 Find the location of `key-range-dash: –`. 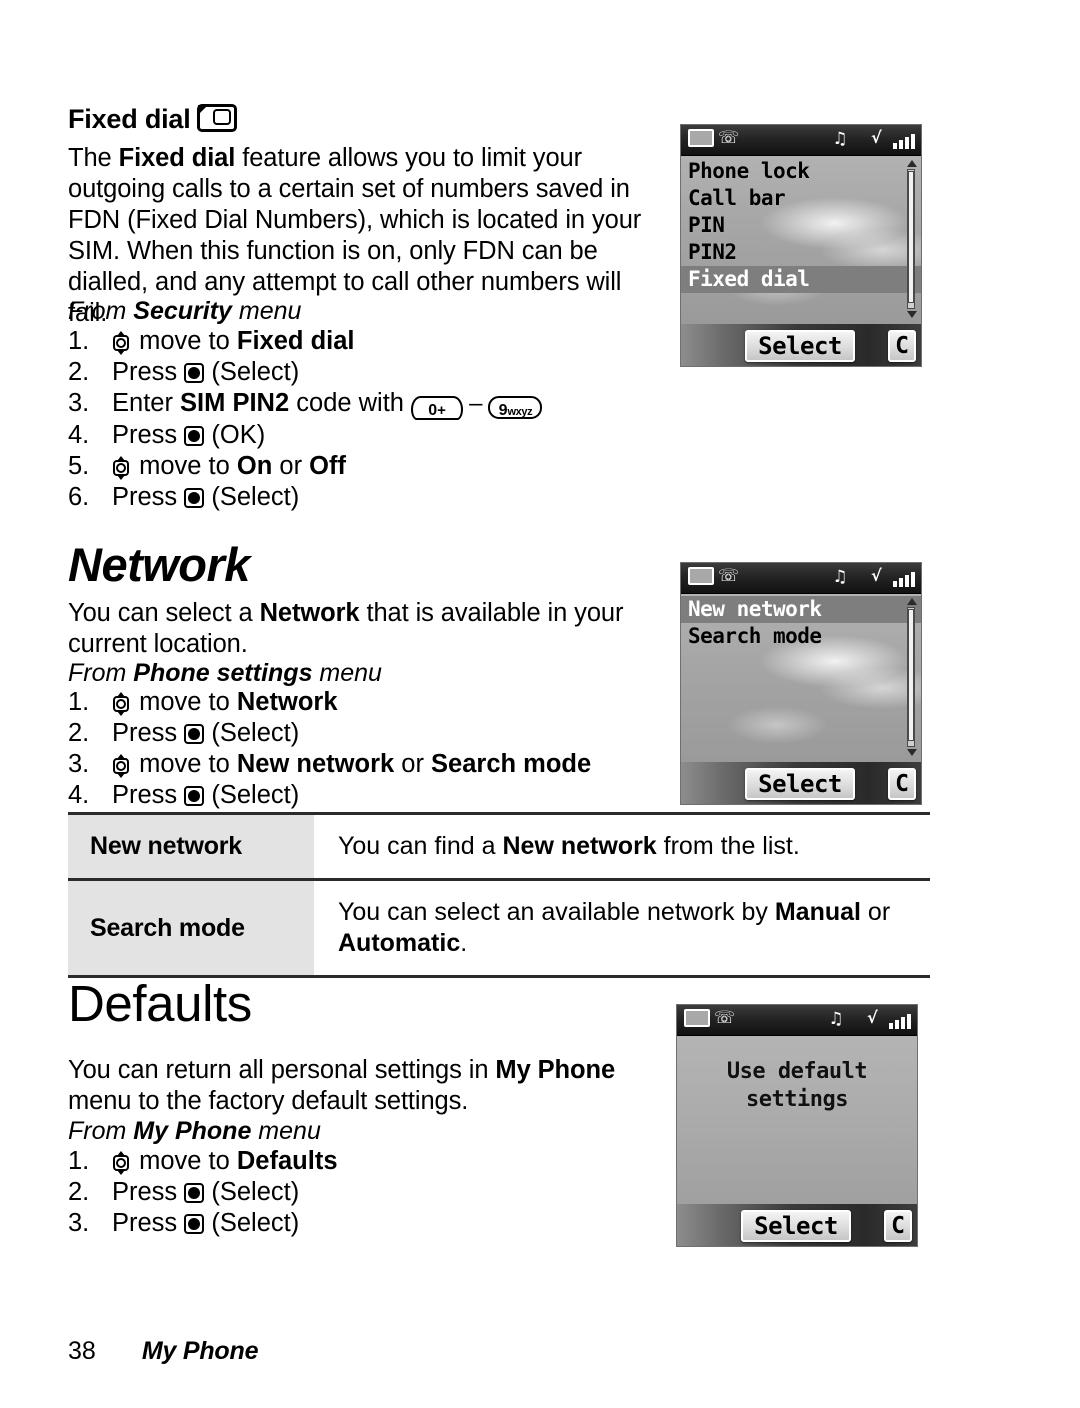

key-range-dash: – is located at coordinates (476, 403).